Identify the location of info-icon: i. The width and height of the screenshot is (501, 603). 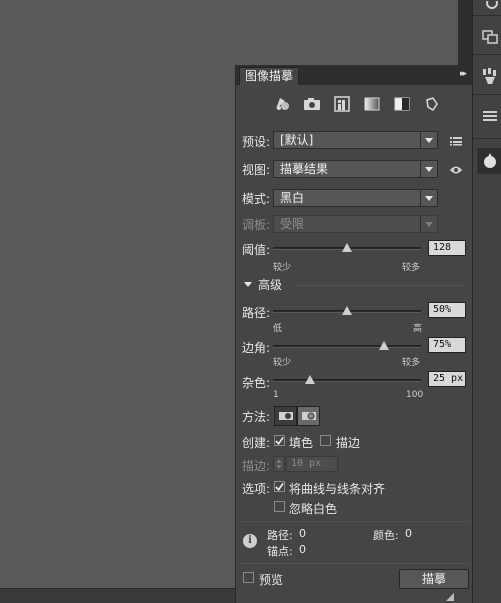
(250, 541).